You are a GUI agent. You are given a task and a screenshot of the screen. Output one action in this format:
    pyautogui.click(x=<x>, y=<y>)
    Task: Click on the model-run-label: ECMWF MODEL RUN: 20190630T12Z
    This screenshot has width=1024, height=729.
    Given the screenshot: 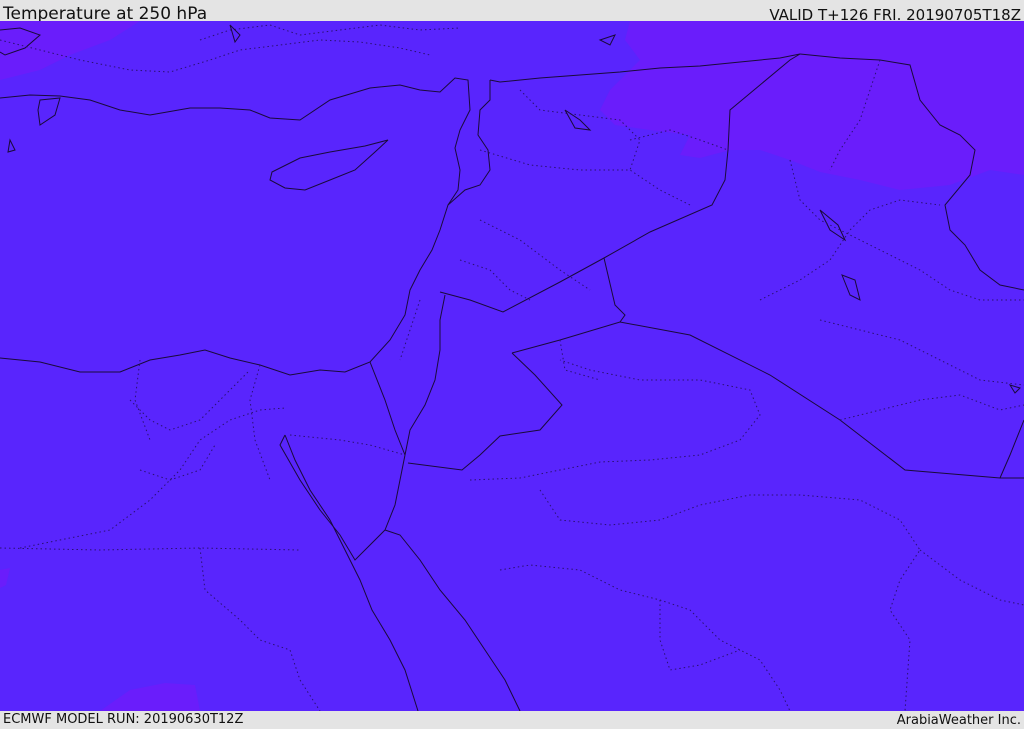 What is the action you would take?
    pyautogui.click(x=123, y=719)
    